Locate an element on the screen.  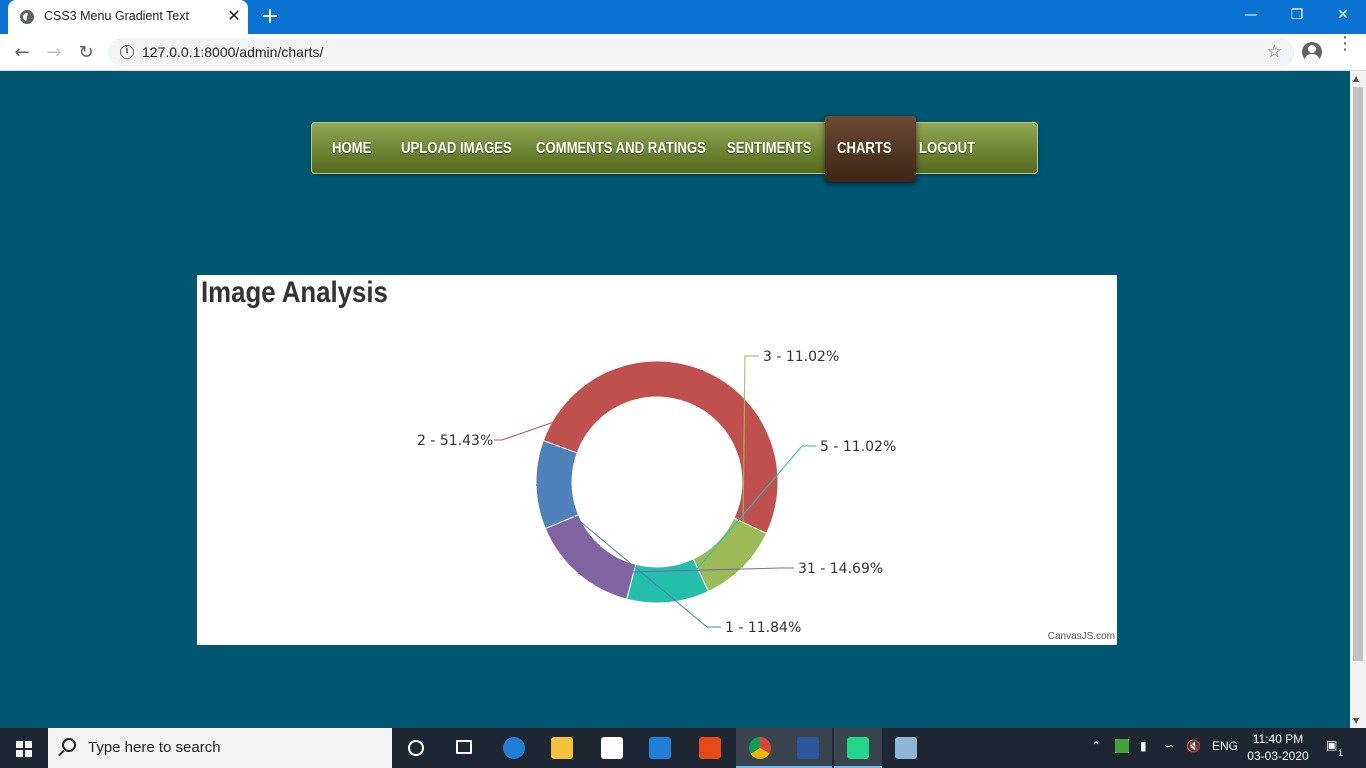
new-tab-button: + is located at coordinates (270, 17).